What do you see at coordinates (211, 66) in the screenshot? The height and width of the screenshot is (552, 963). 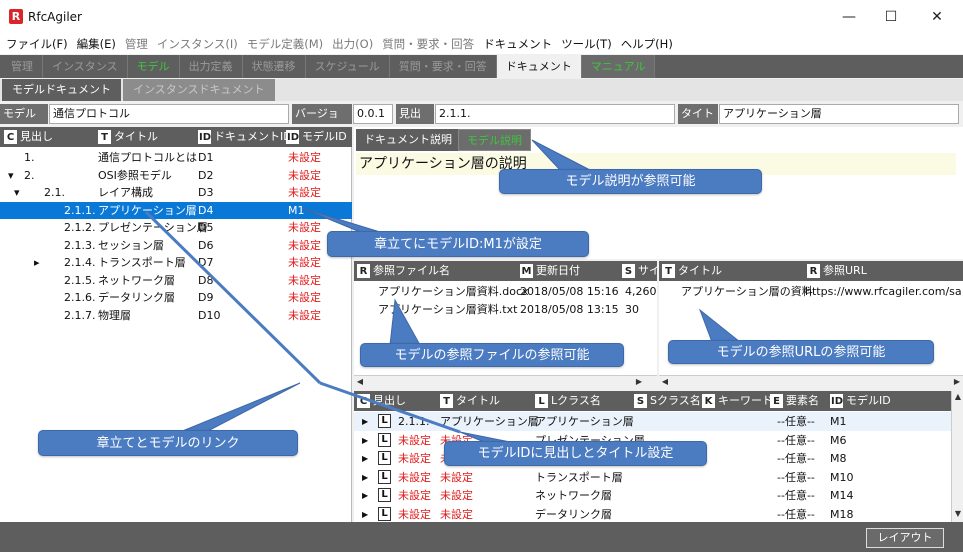 I see `tab-main: 出力定義` at bounding box center [211, 66].